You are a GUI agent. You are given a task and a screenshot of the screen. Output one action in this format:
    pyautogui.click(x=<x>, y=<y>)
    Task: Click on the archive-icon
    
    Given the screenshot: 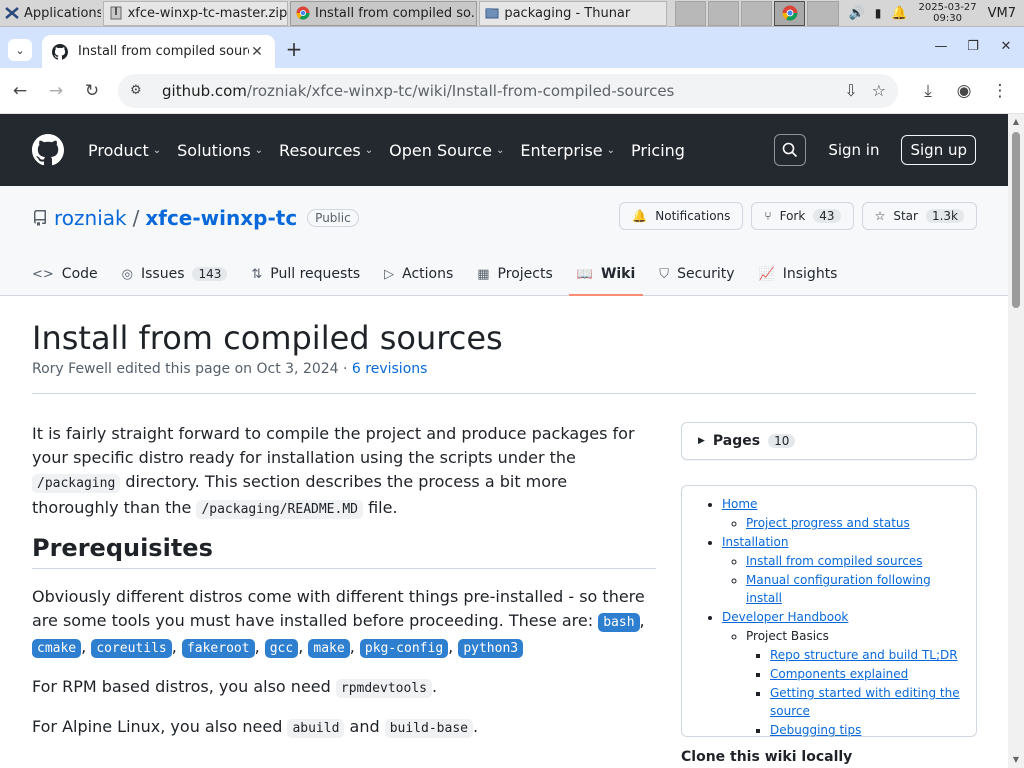 What is the action you would take?
    pyautogui.click(x=116, y=13)
    